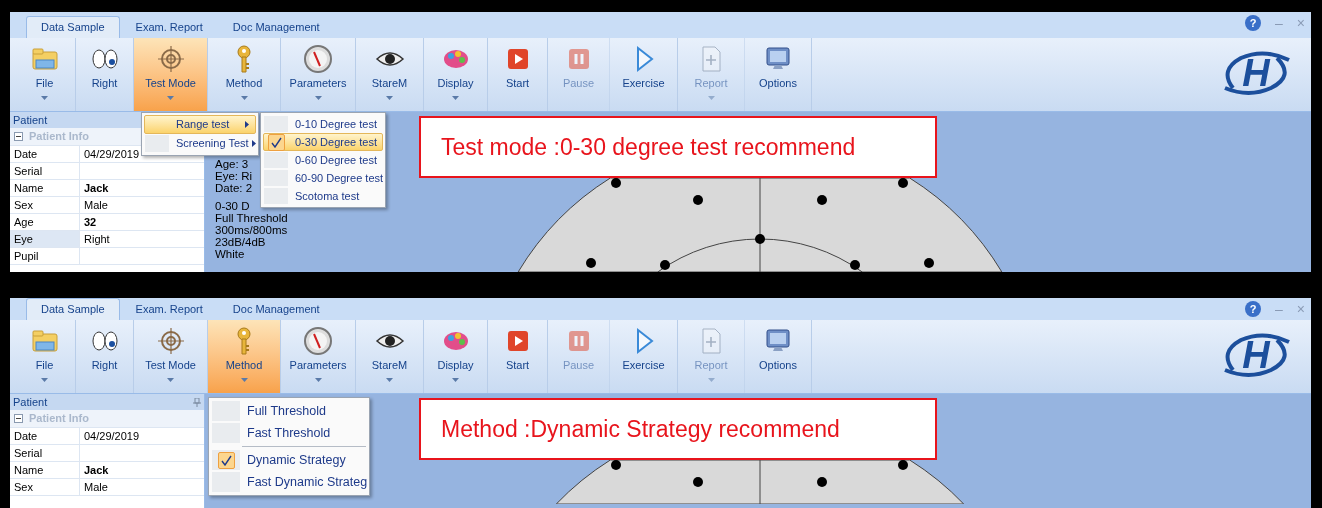 The image size is (1322, 508). What do you see at coordinates (289, 411) in the screenshot?
I see `menu-item: Full Threshold` at bounding box center [289, 411].